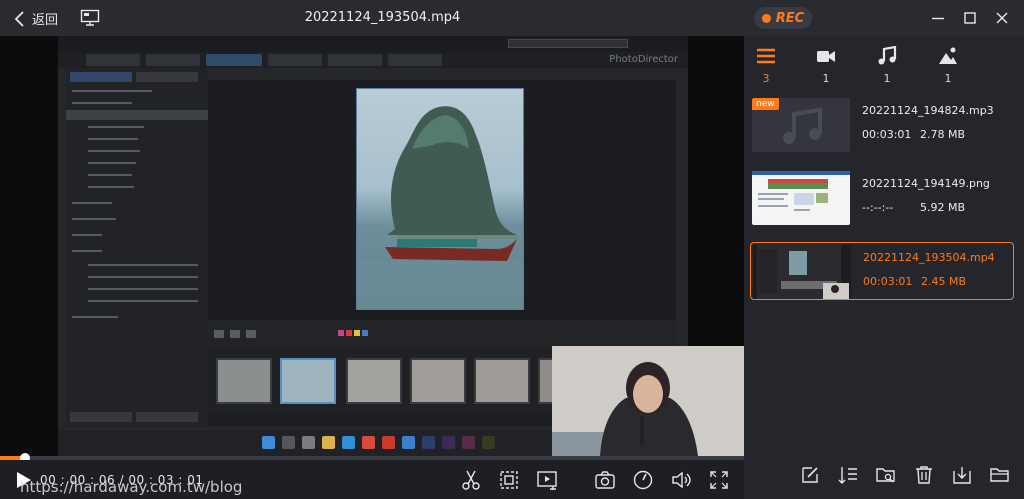 The height and width of the screenshot is (499, 1024). I want to click on file-item-image: 20221124_194149.png --:--:-- 5.92 MB, so click(882, 198).